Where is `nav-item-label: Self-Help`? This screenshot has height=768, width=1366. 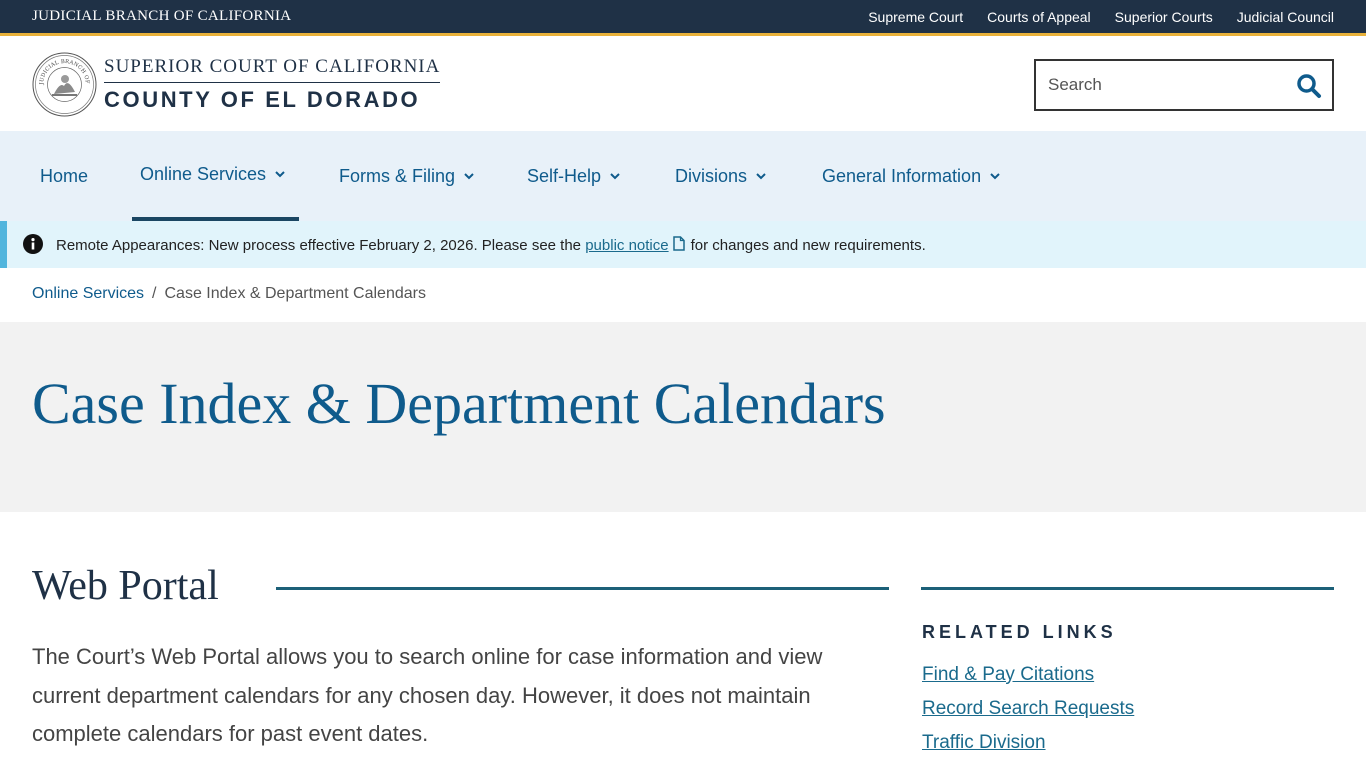 nav-item-label: Self-Help is located at coordinates (564, 175).